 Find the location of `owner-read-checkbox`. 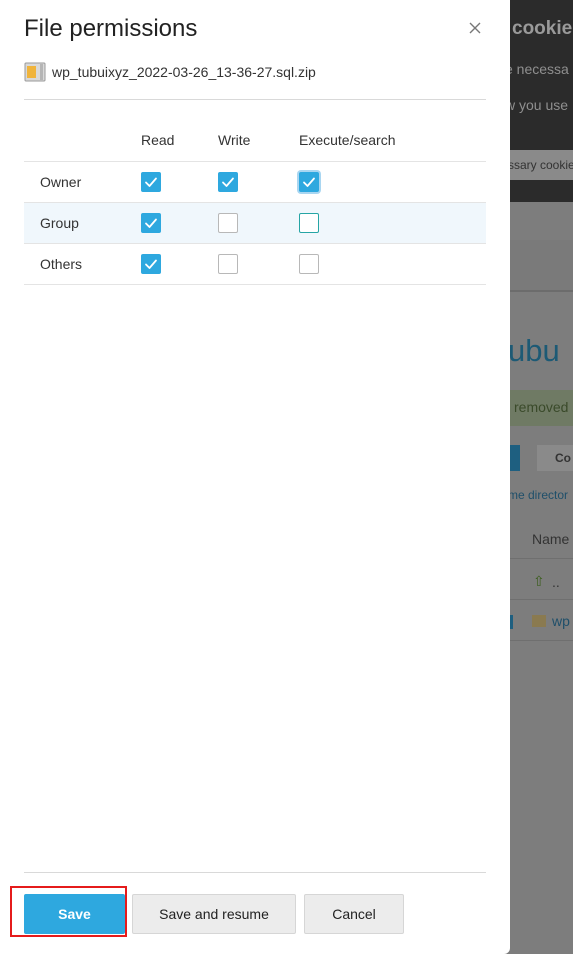

owner-read-checkbox is located at coordinates (151, 181).